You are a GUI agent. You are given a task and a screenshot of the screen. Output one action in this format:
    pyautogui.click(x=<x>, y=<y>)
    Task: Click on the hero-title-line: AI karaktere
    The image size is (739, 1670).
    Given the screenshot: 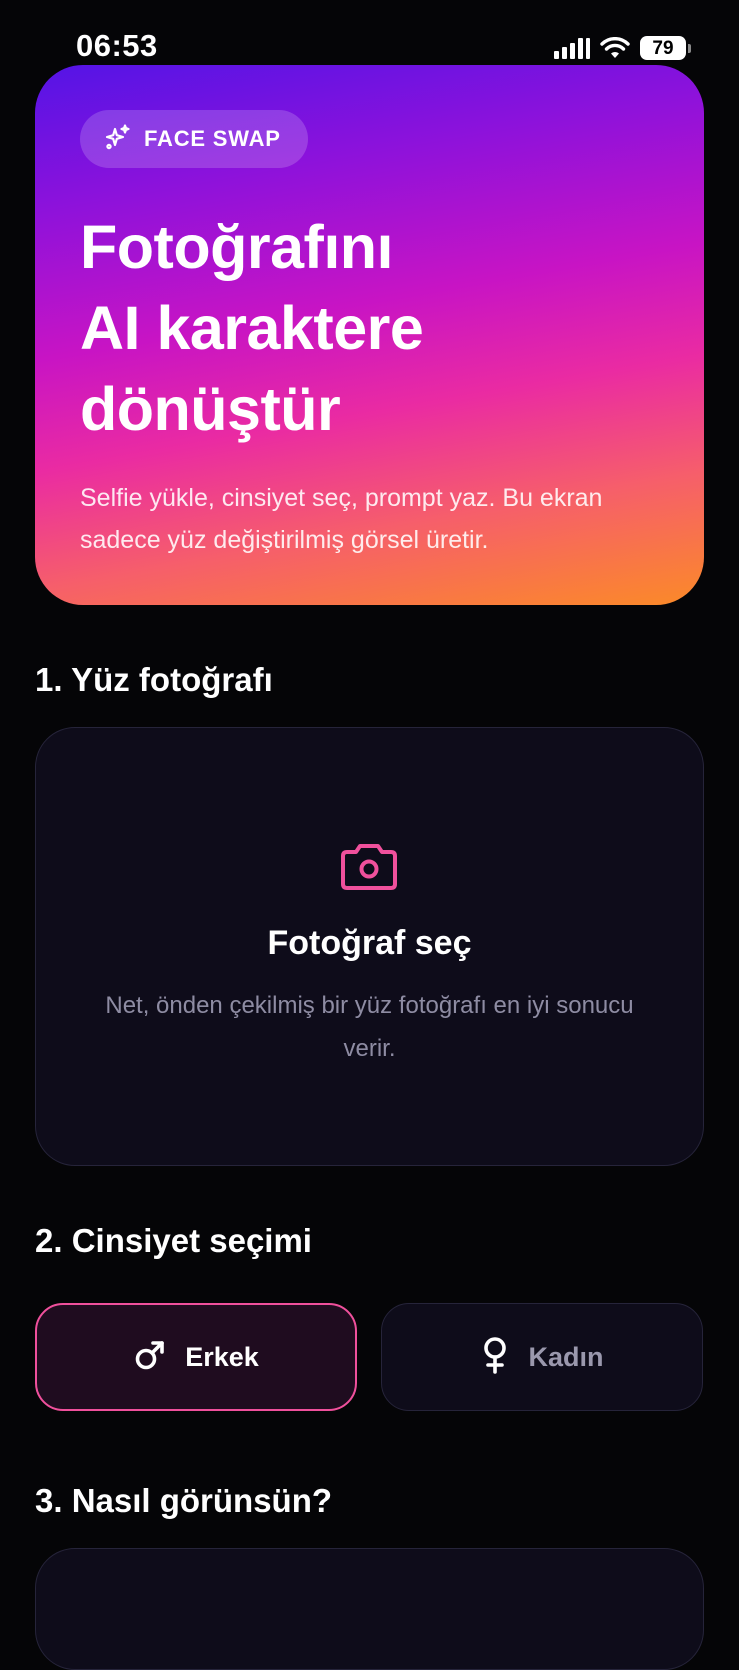 What is the action you would take?
    pyautogui.click(x=252, y=328)
    